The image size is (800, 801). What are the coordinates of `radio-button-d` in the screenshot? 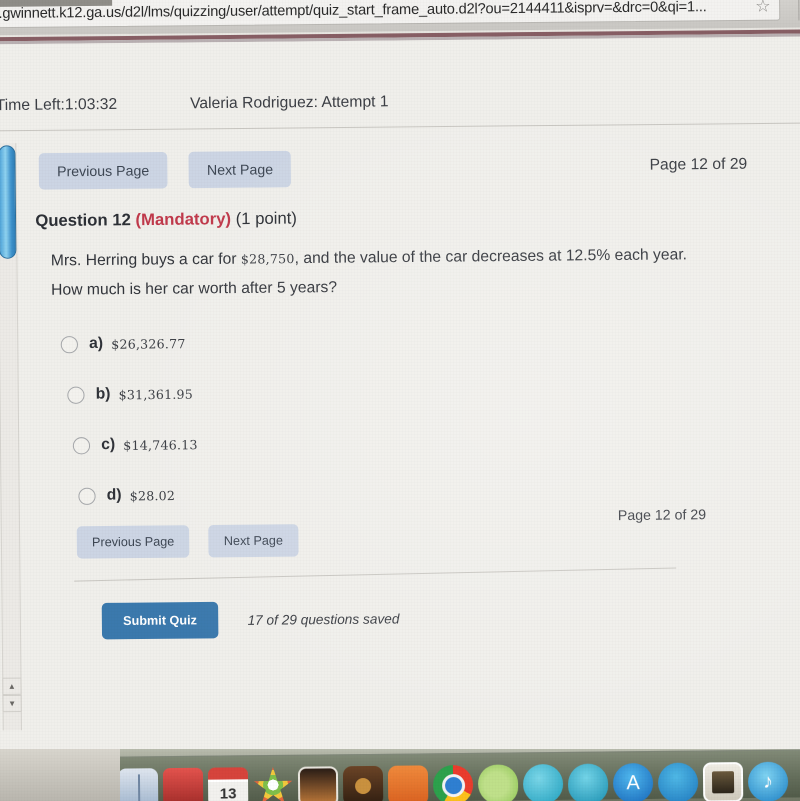 It's located at (87, 496).